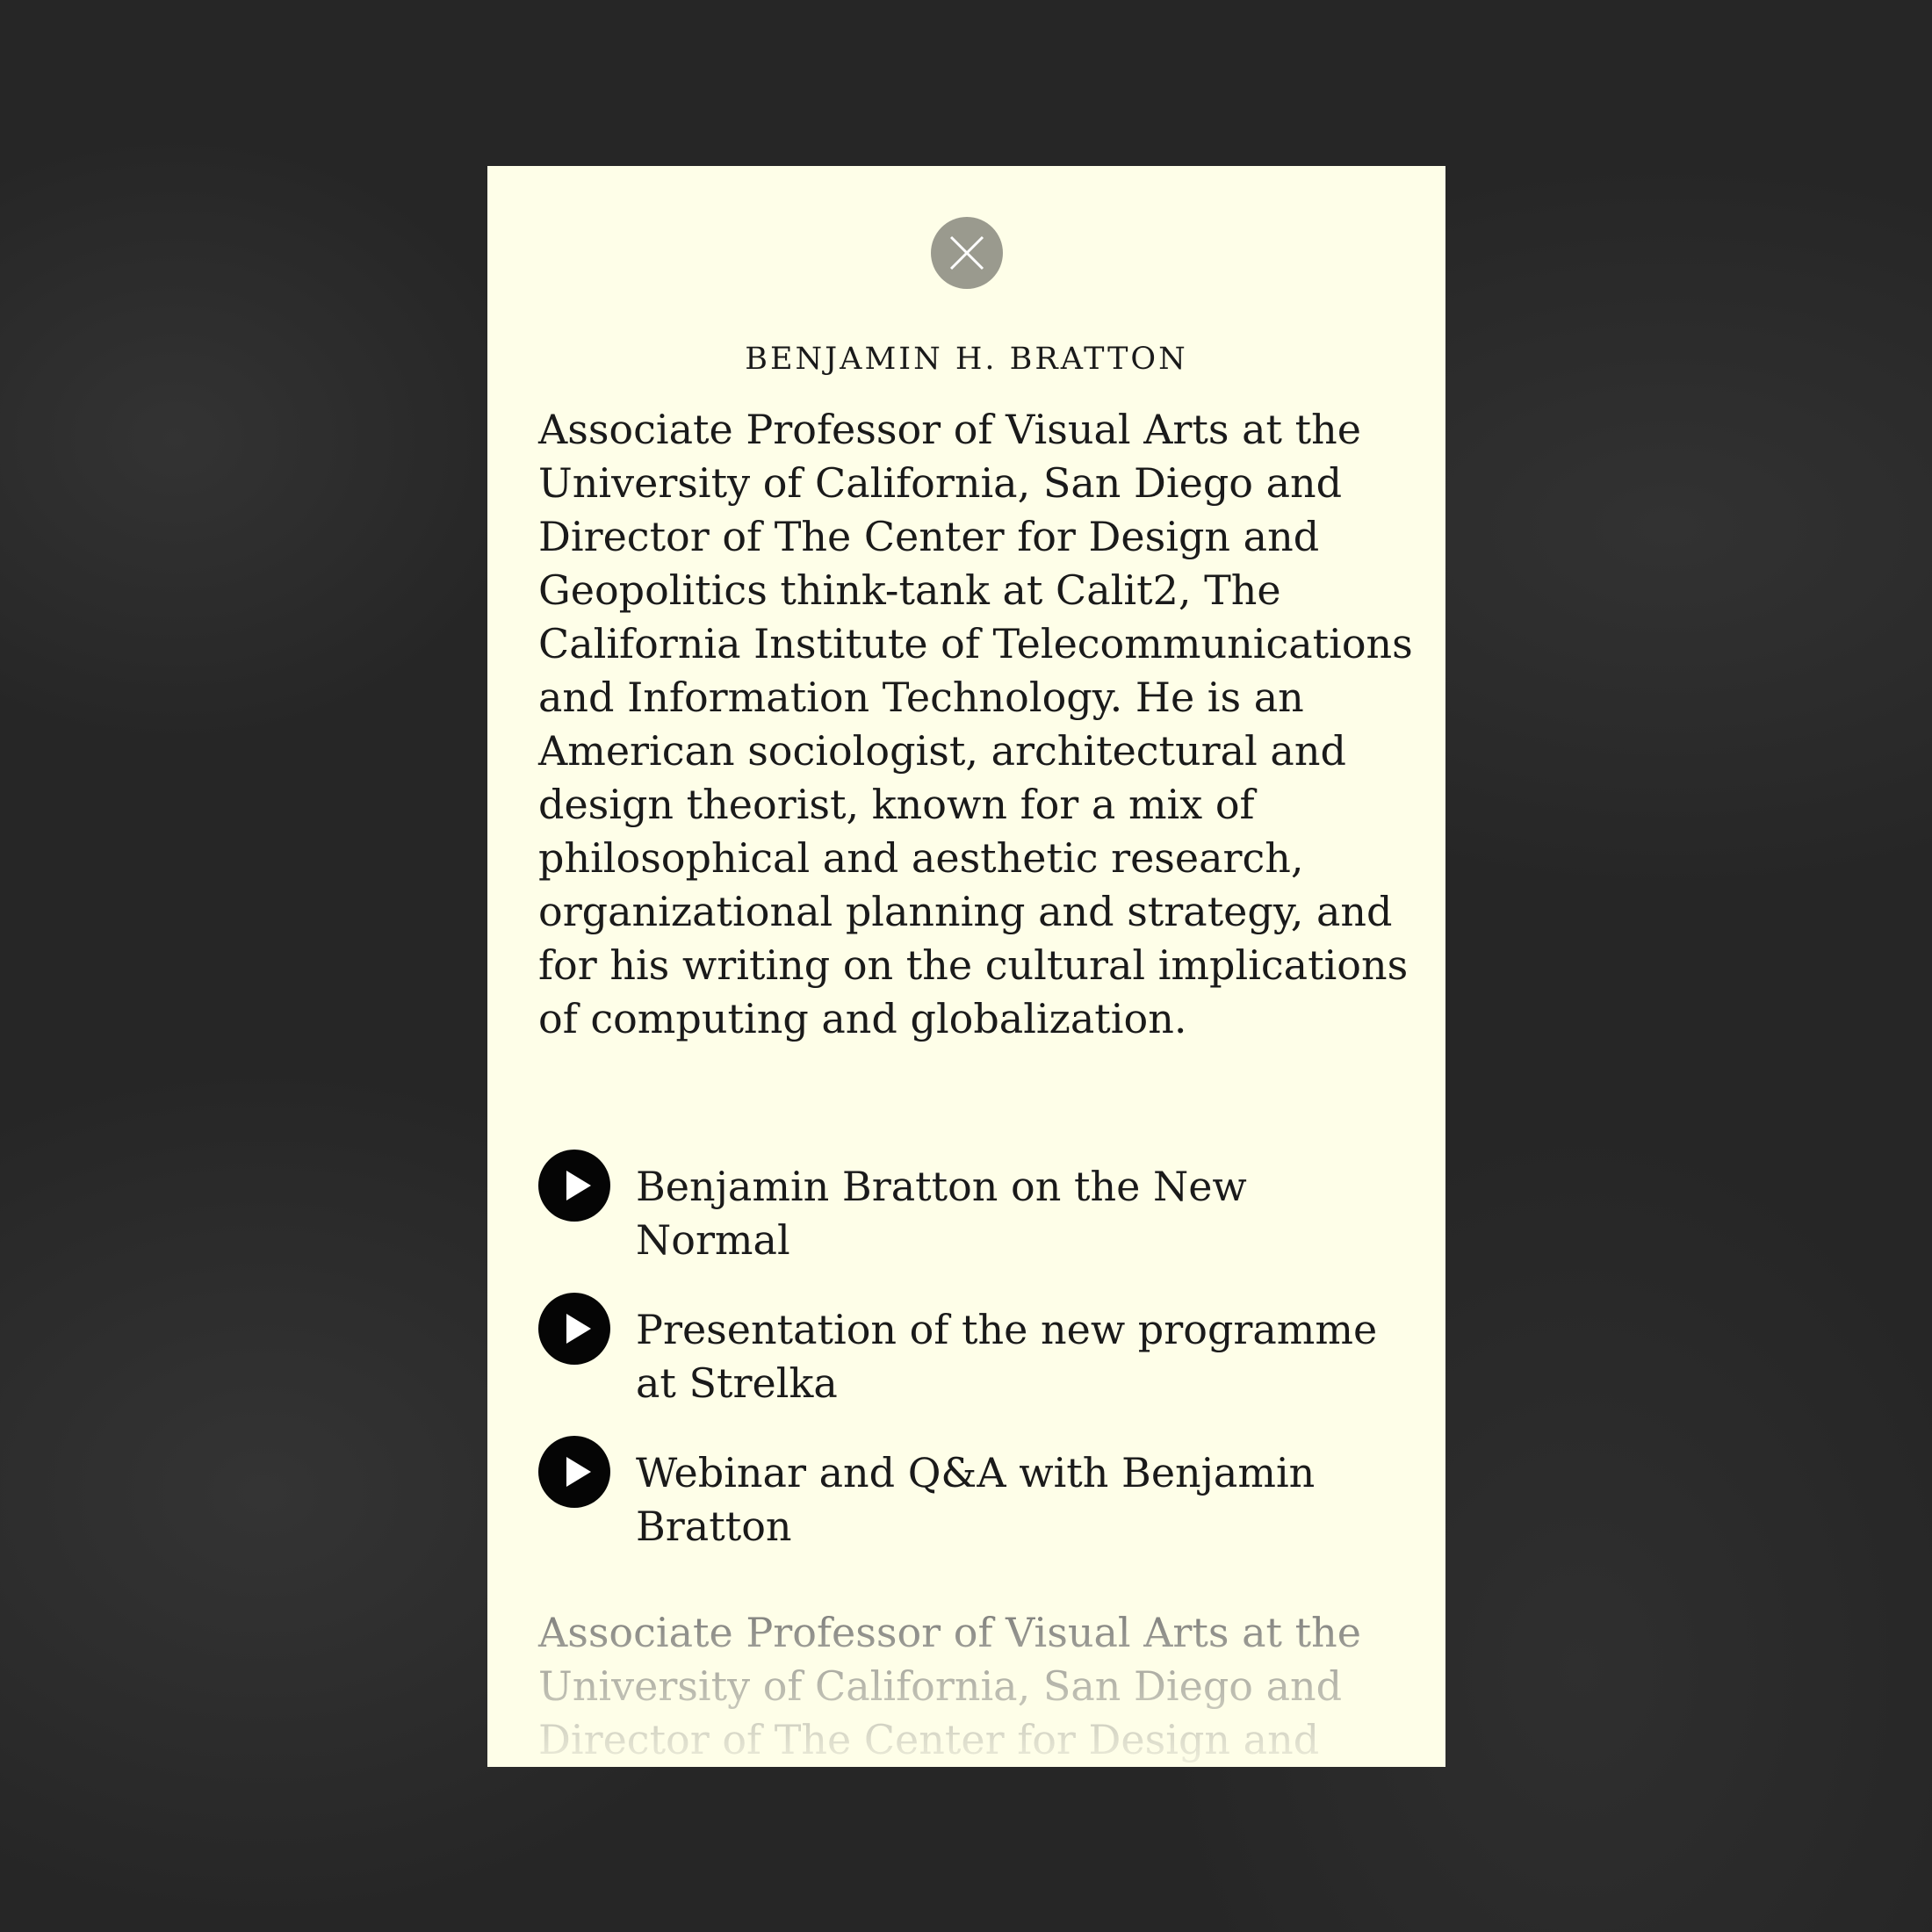  I want to click on video-title: Webinar and Q&A with Benjamin Bratton, so click(1022, 1500).